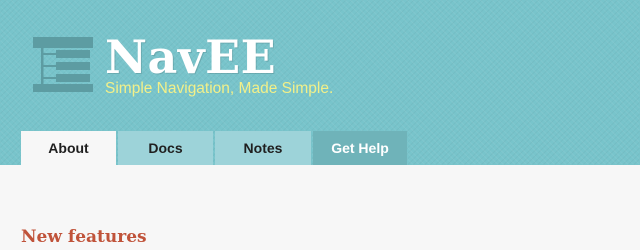  I want to click on section-heading: New features, so click(84, 237).